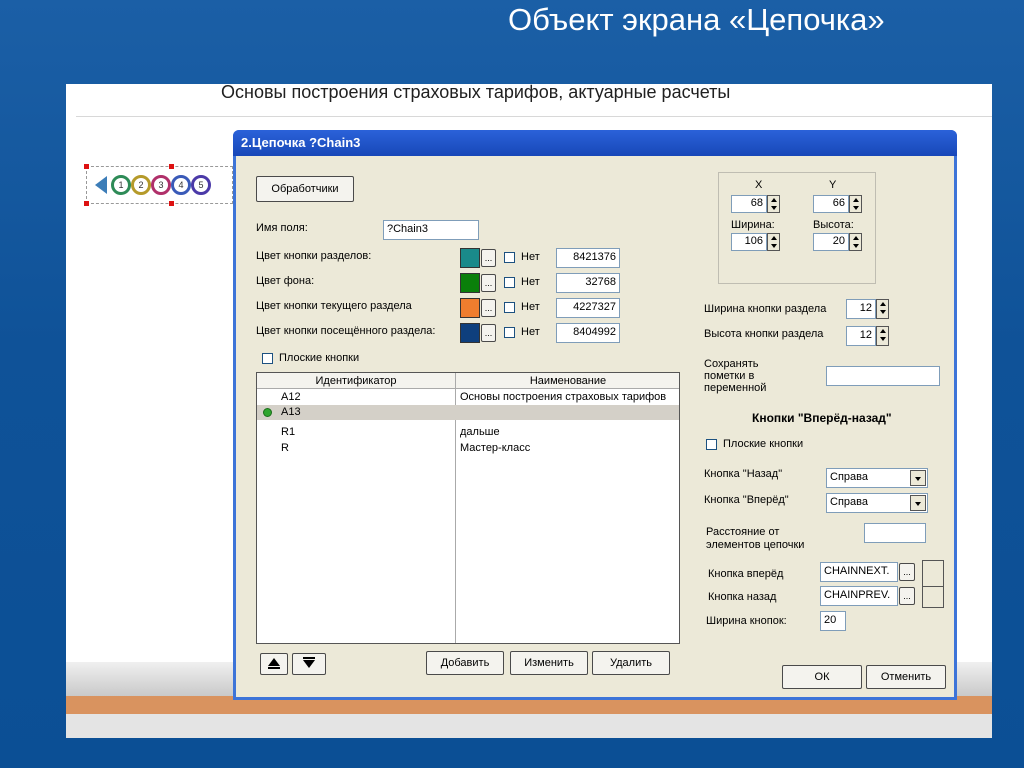 Image resolution: width=1024 pixels, height=768 pixels. I want to click on row-id: R, so click(285, 448).